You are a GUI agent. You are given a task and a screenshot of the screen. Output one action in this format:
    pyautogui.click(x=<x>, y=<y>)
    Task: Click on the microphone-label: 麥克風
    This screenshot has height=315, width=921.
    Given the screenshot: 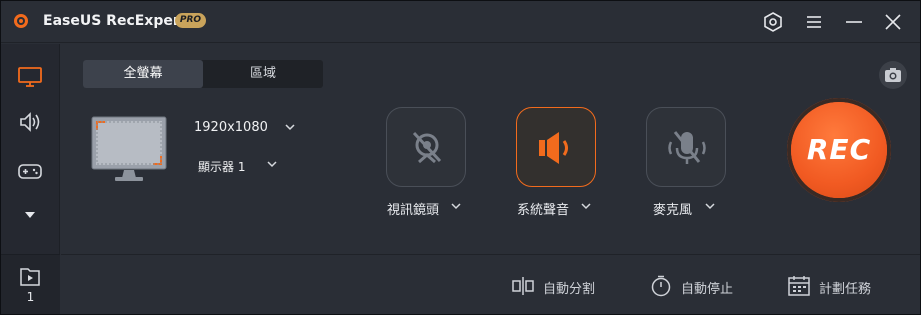 What is the action you would take?
    pyautogui.click(x=672, y=208)
    